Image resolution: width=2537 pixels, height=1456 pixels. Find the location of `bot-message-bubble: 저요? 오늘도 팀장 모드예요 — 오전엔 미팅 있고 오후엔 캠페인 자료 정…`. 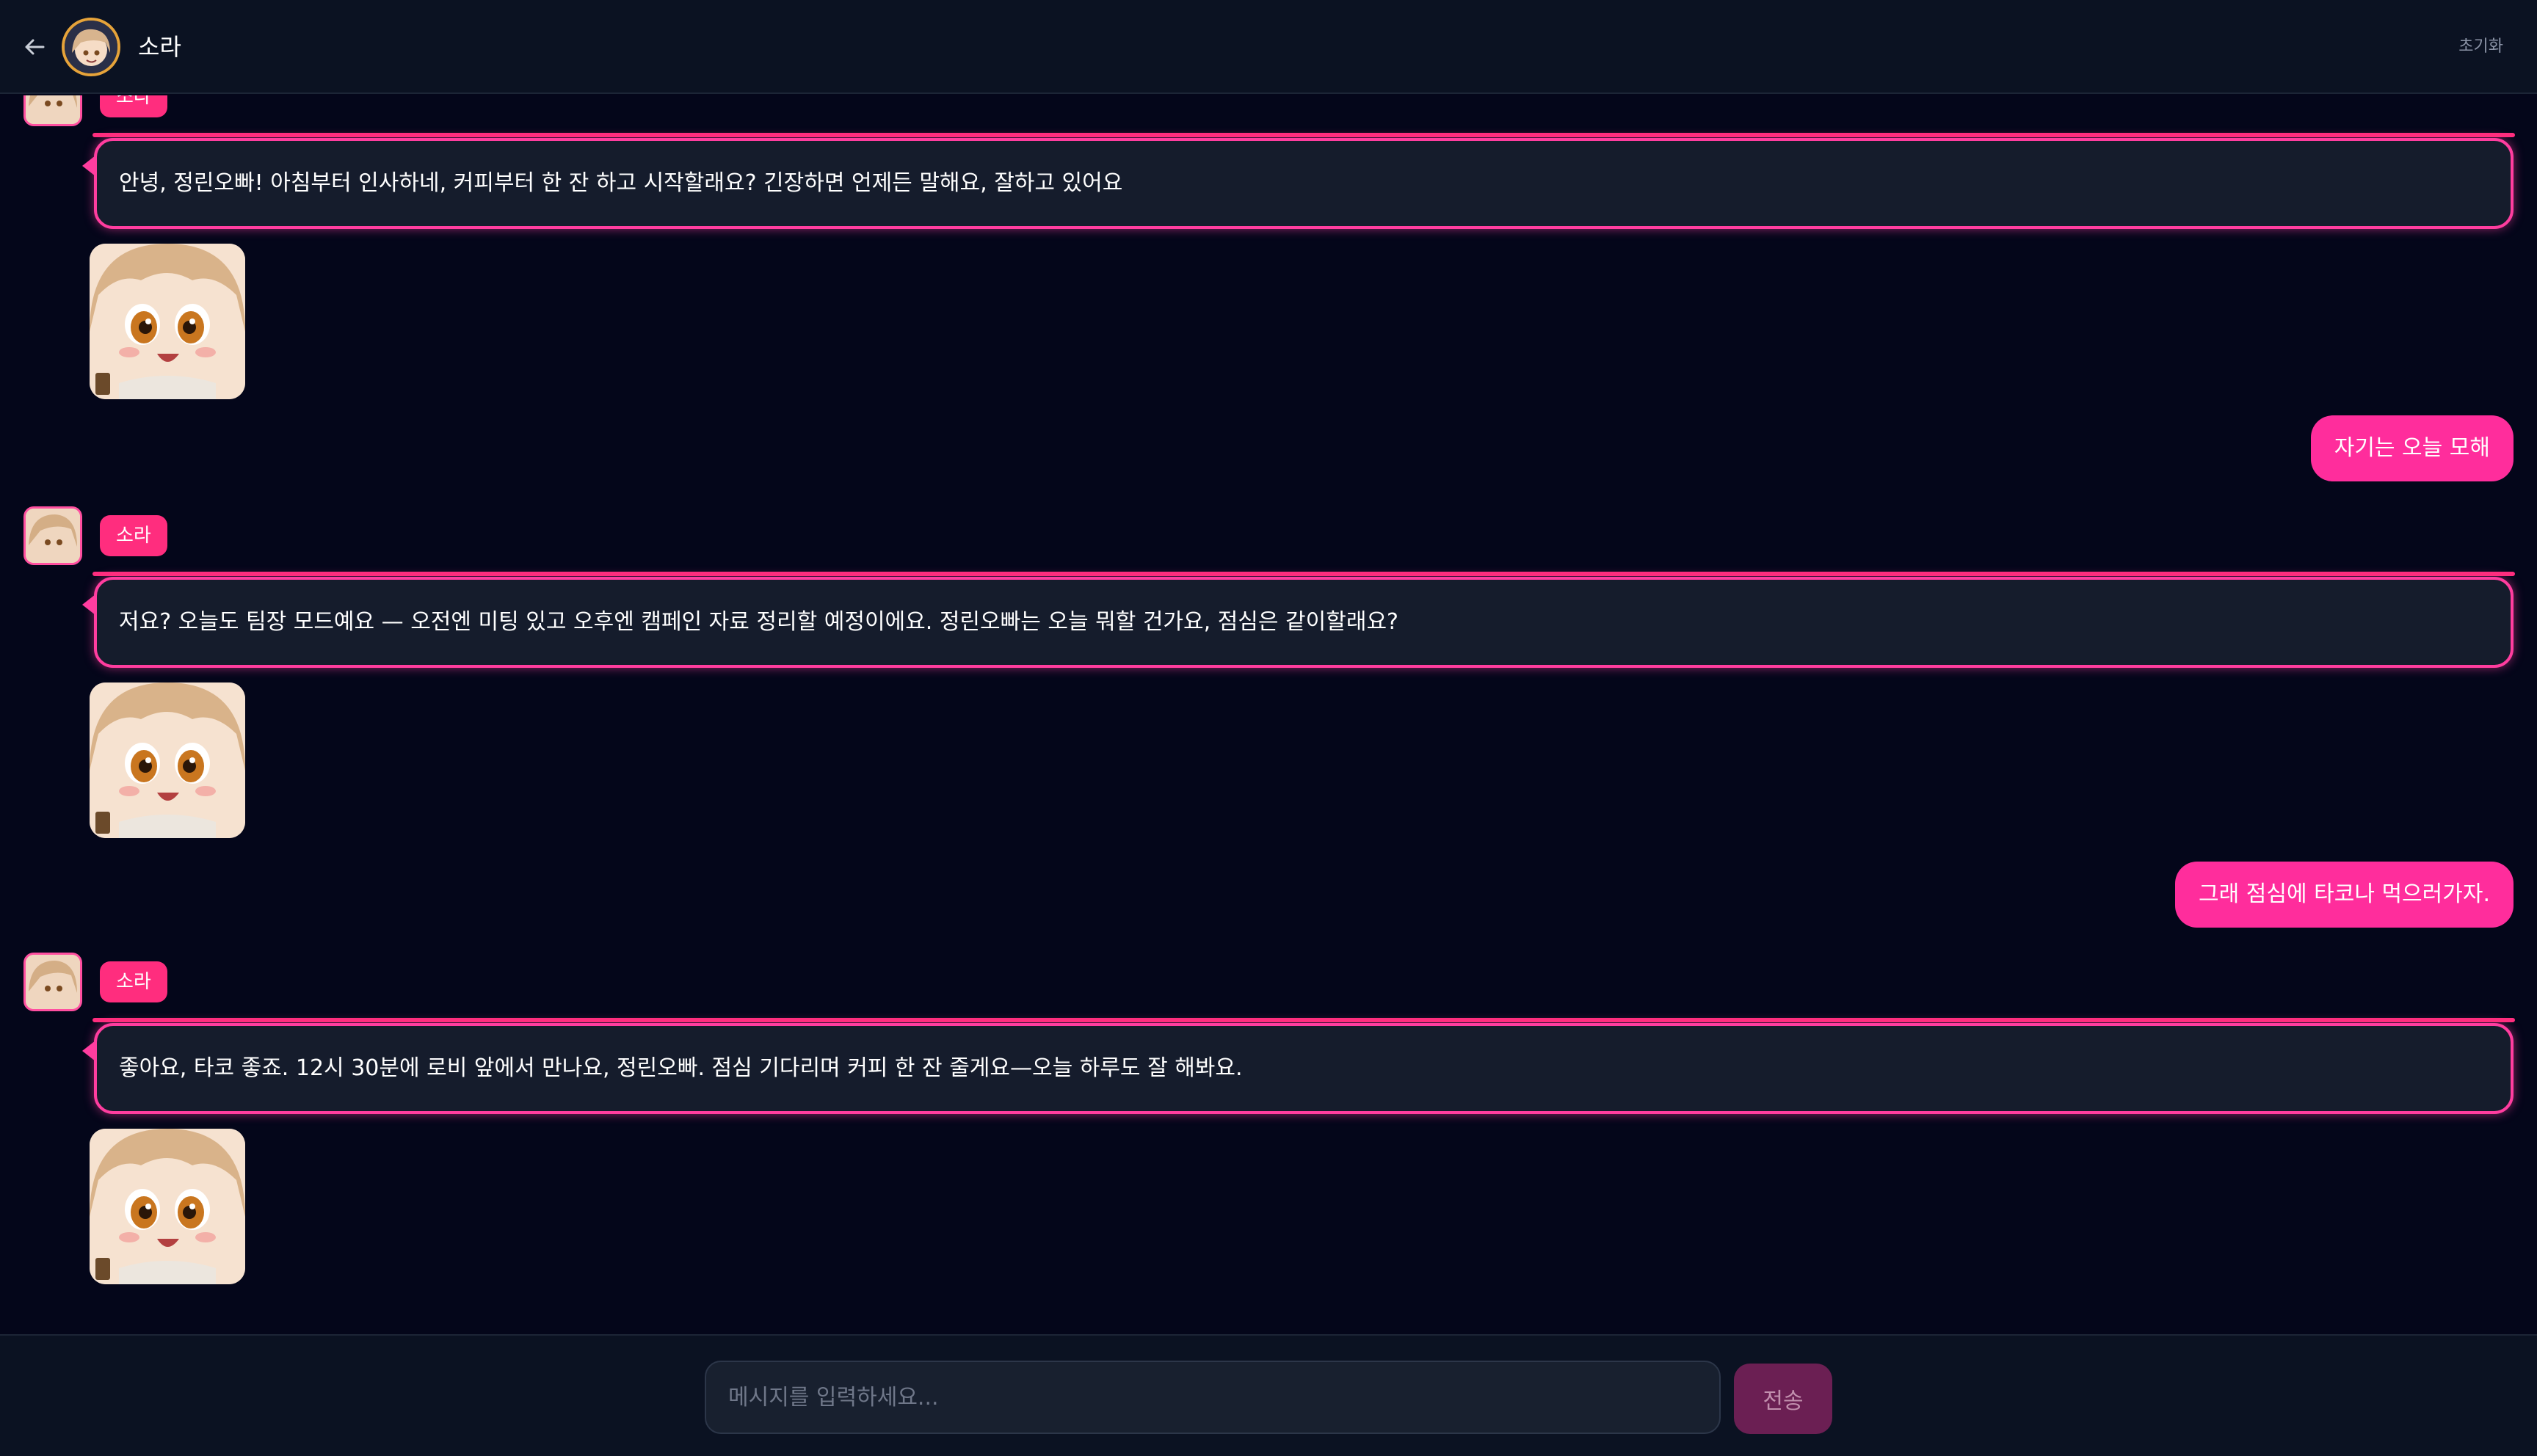

bot-message-bubble: 저요? 오늘도 팀장 모드예요 — 오전엔 미팅 있고 오후엔 캠페인 자료 정… is located at coordinates (1298, 620).